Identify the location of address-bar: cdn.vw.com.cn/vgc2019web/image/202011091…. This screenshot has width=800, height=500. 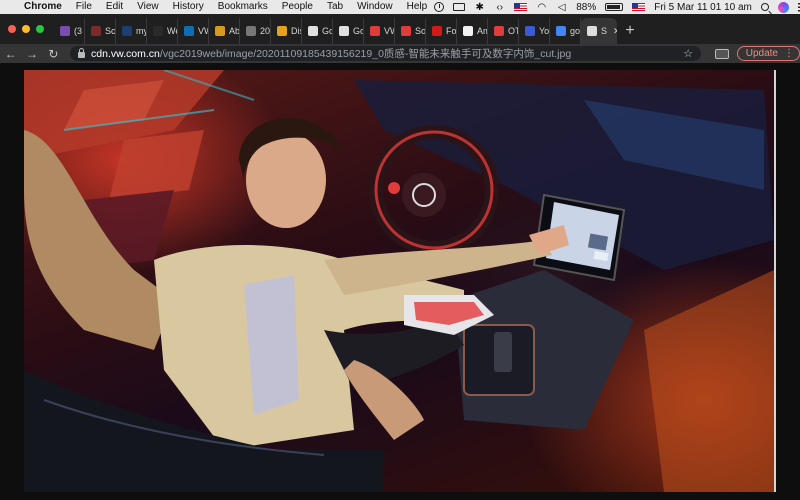
(386, 53).